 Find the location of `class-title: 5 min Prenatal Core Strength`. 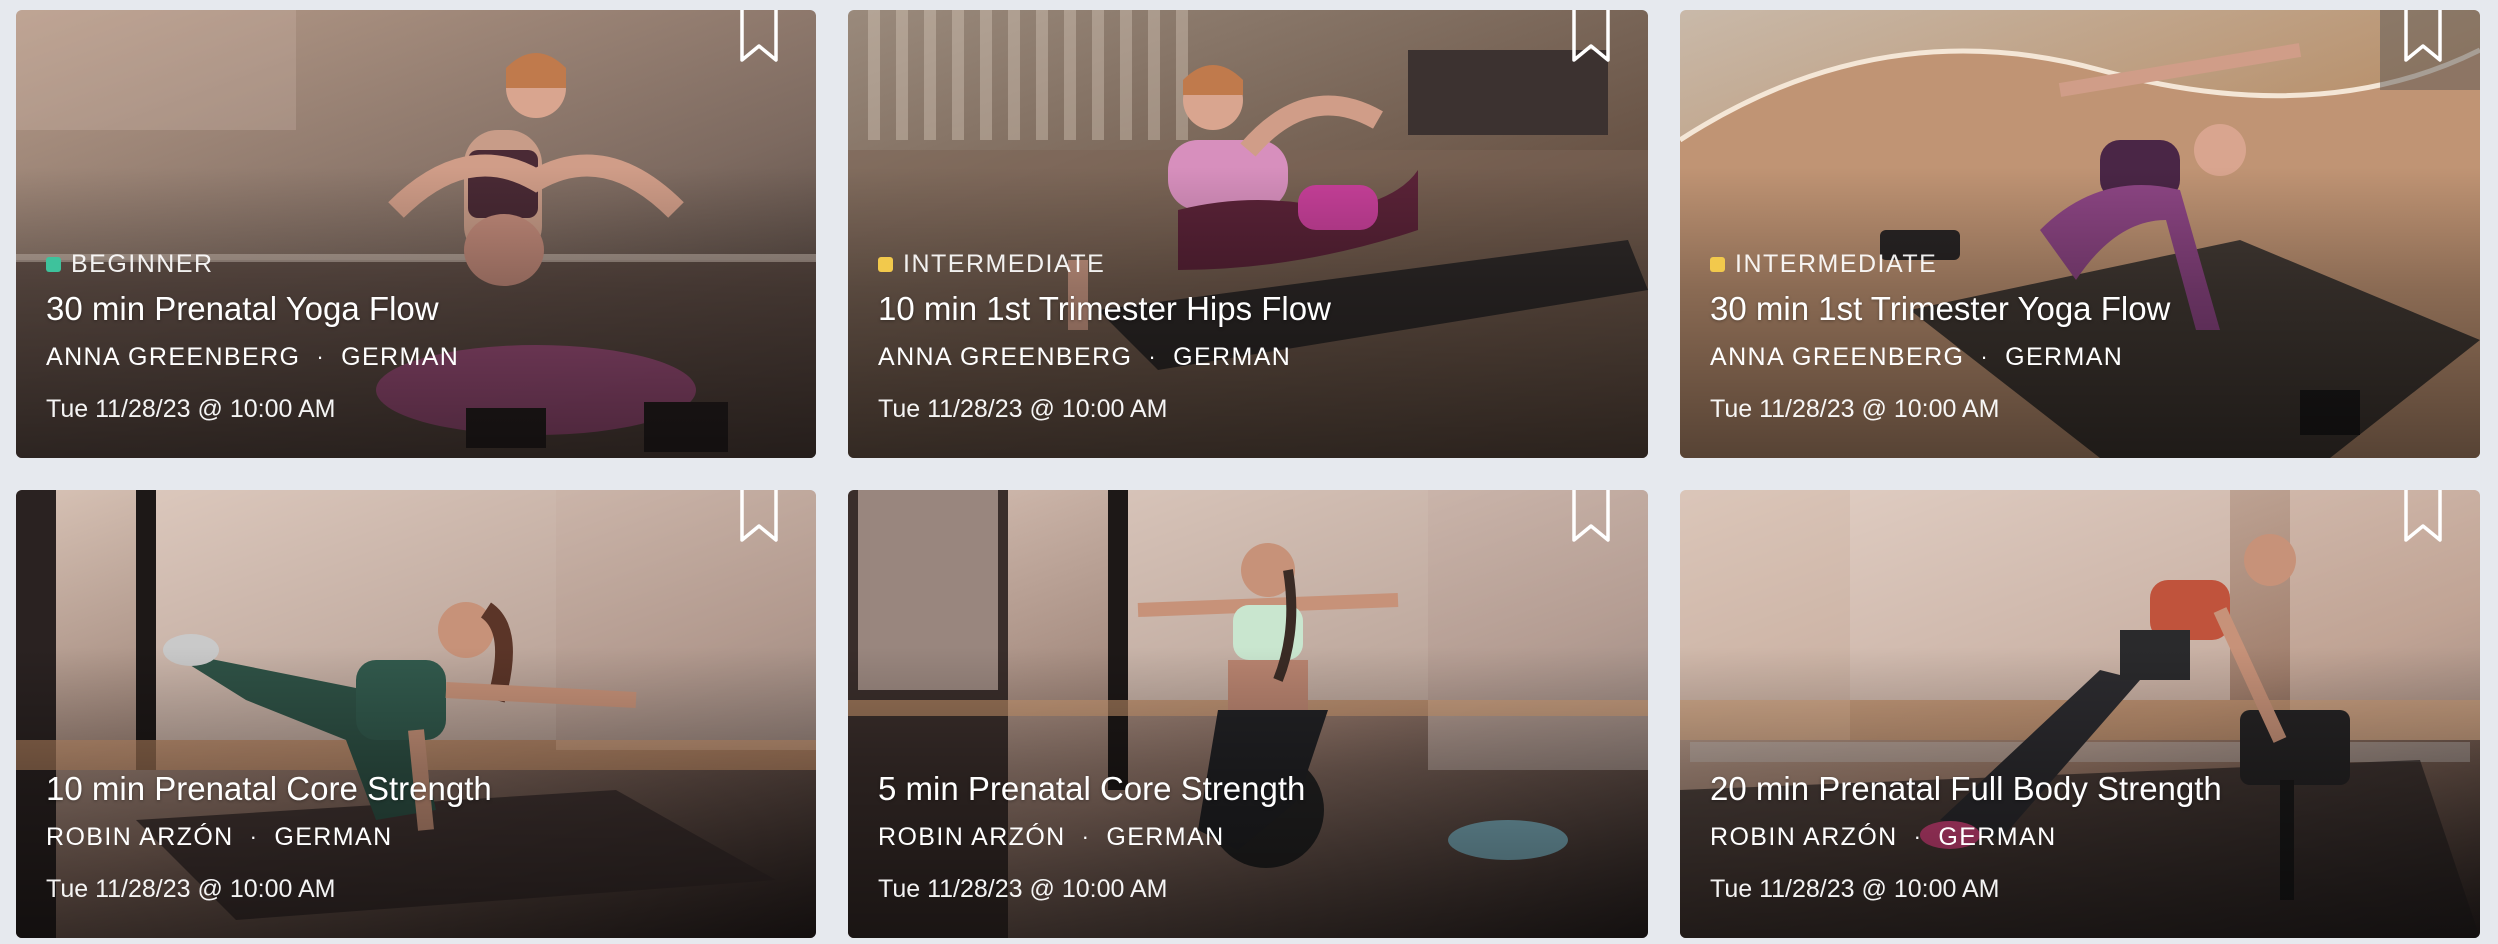

class-title: 5 min Prenatal Core Strength is located at coordinates (1248, 789).